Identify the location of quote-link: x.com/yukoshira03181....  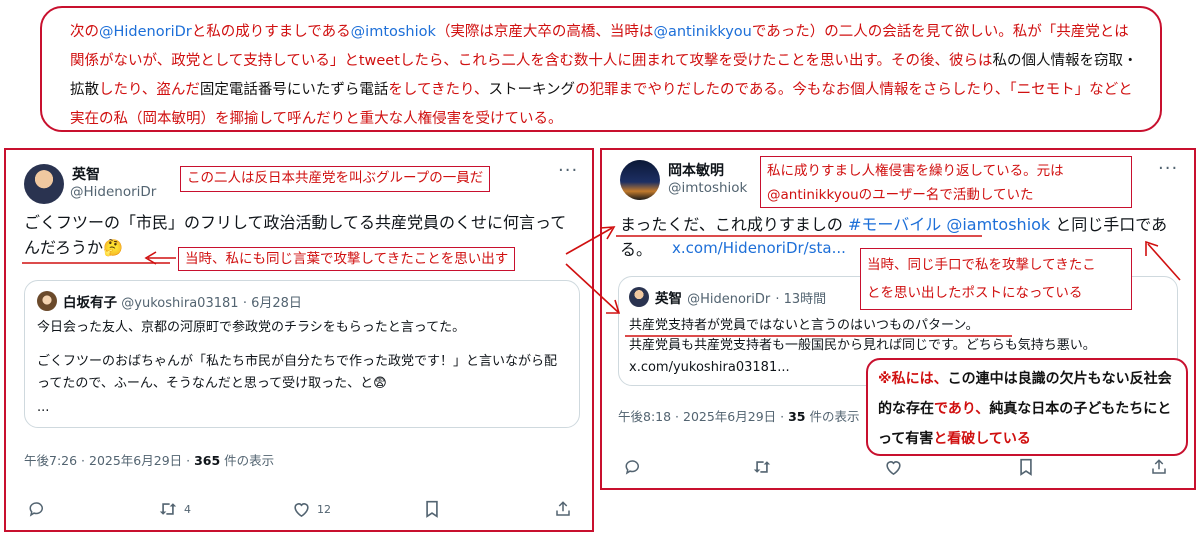
(709, 368).